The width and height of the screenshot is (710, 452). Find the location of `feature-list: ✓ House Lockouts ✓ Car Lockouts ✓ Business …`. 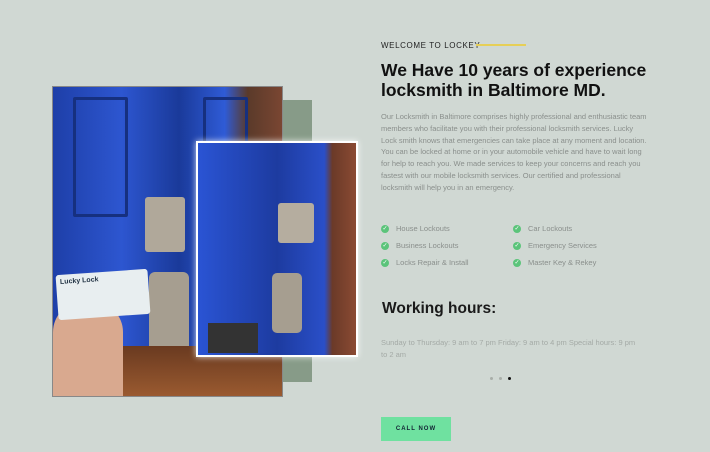

feature-list: ✓ House Lockouts ✓ Car Lockouts ✓ Business … is located at coordinates (516, 245).